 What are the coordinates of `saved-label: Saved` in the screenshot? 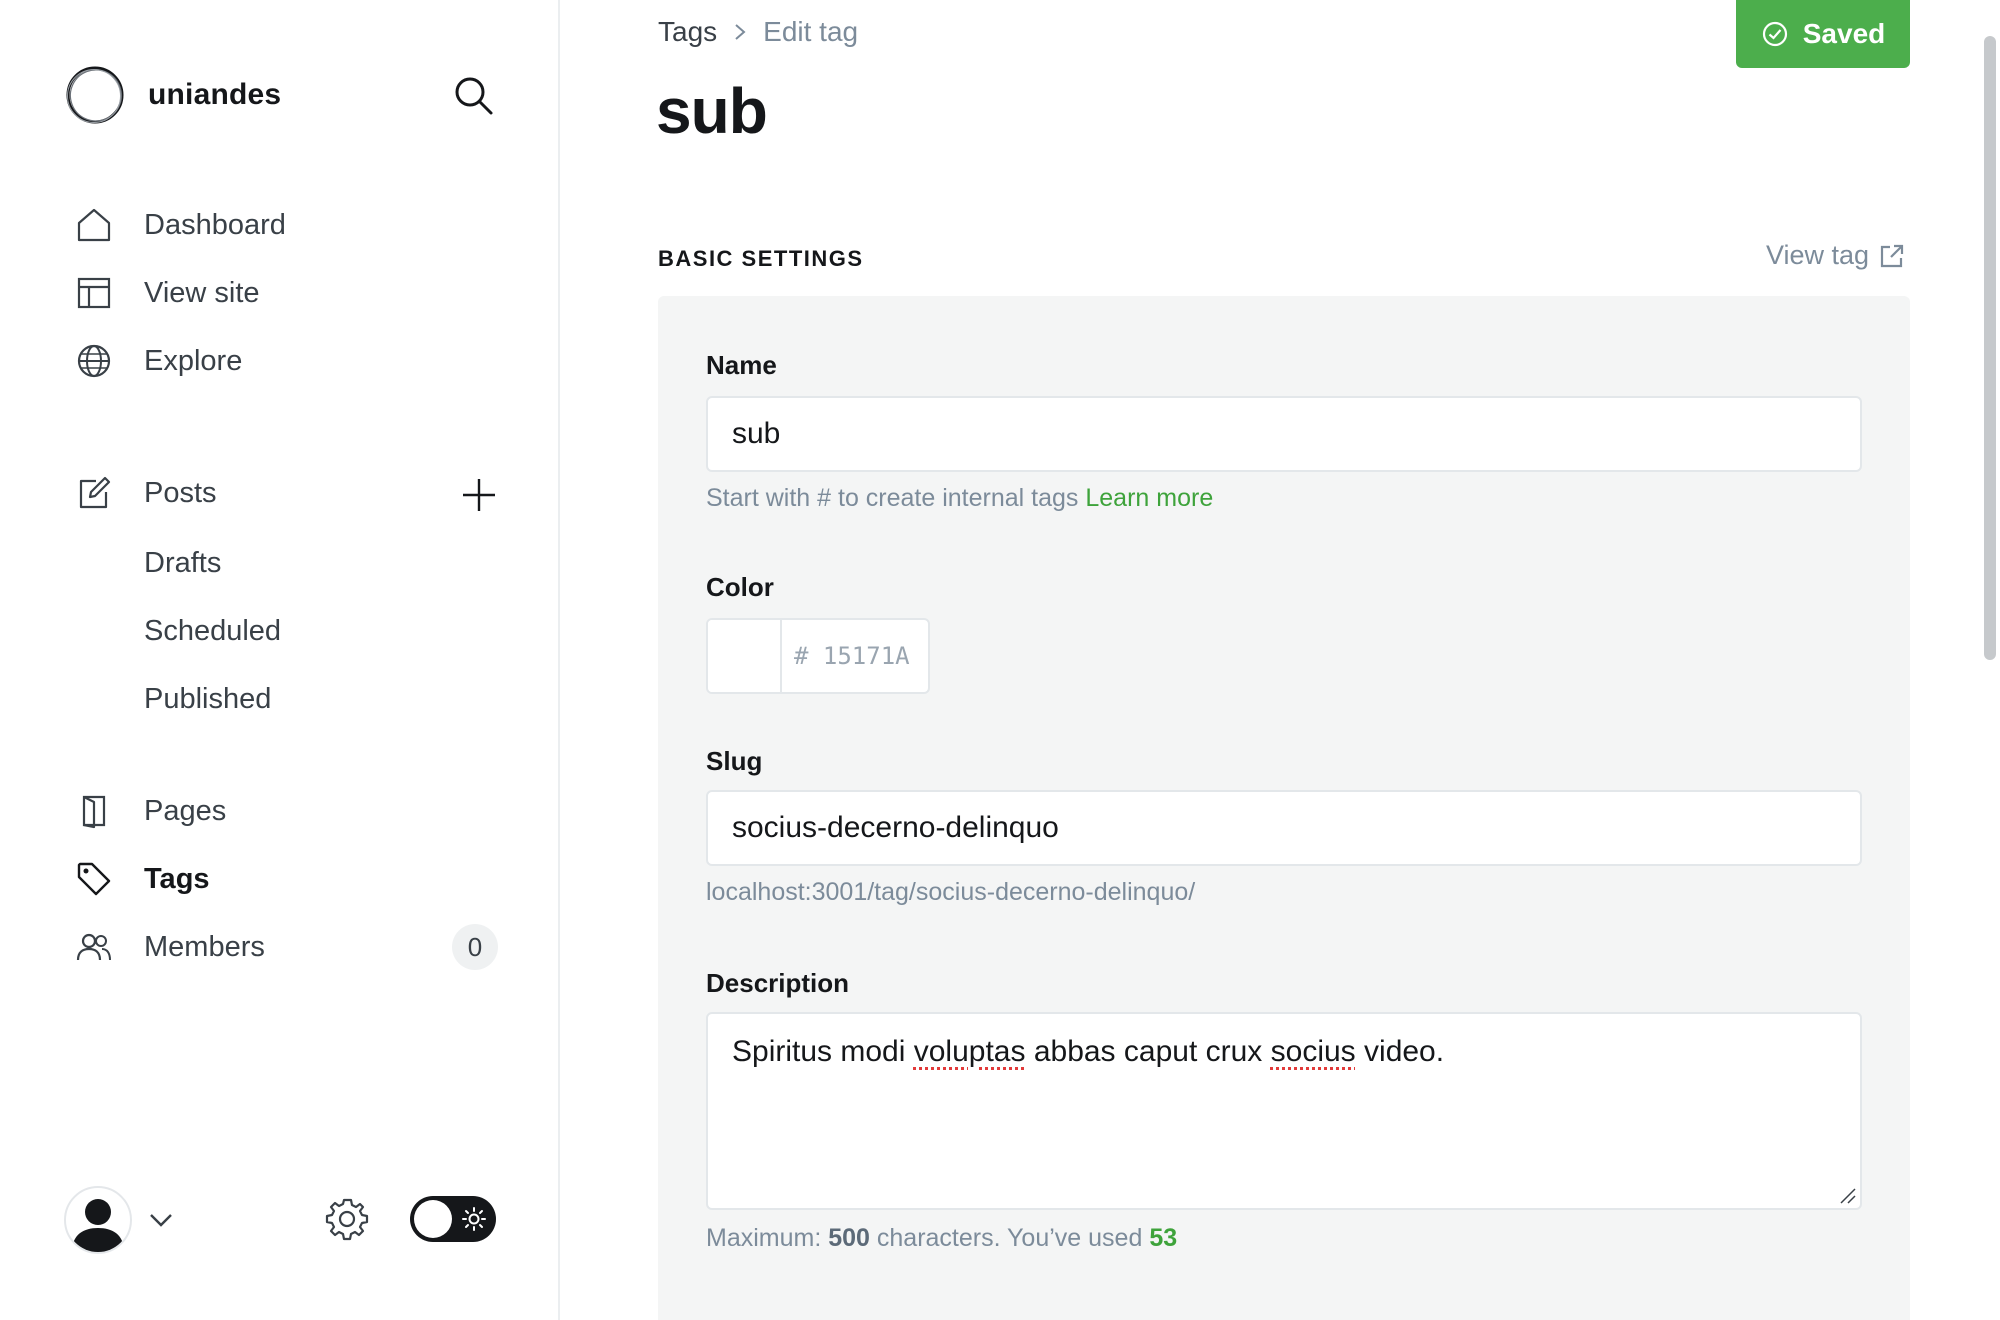 It's located at (1844, 33).